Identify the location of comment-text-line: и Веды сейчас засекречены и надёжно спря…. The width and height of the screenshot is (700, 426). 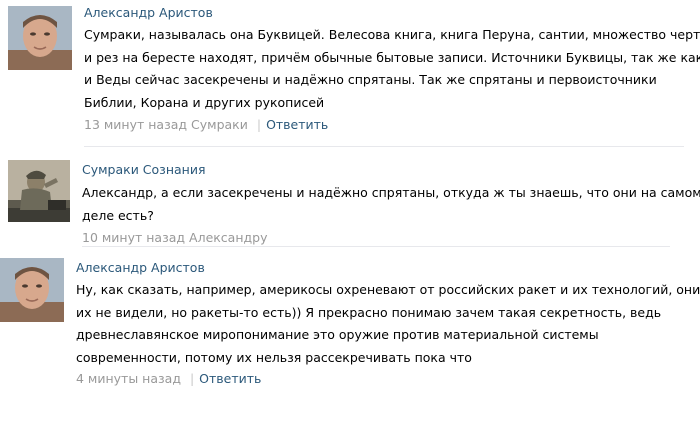
(370, 79).